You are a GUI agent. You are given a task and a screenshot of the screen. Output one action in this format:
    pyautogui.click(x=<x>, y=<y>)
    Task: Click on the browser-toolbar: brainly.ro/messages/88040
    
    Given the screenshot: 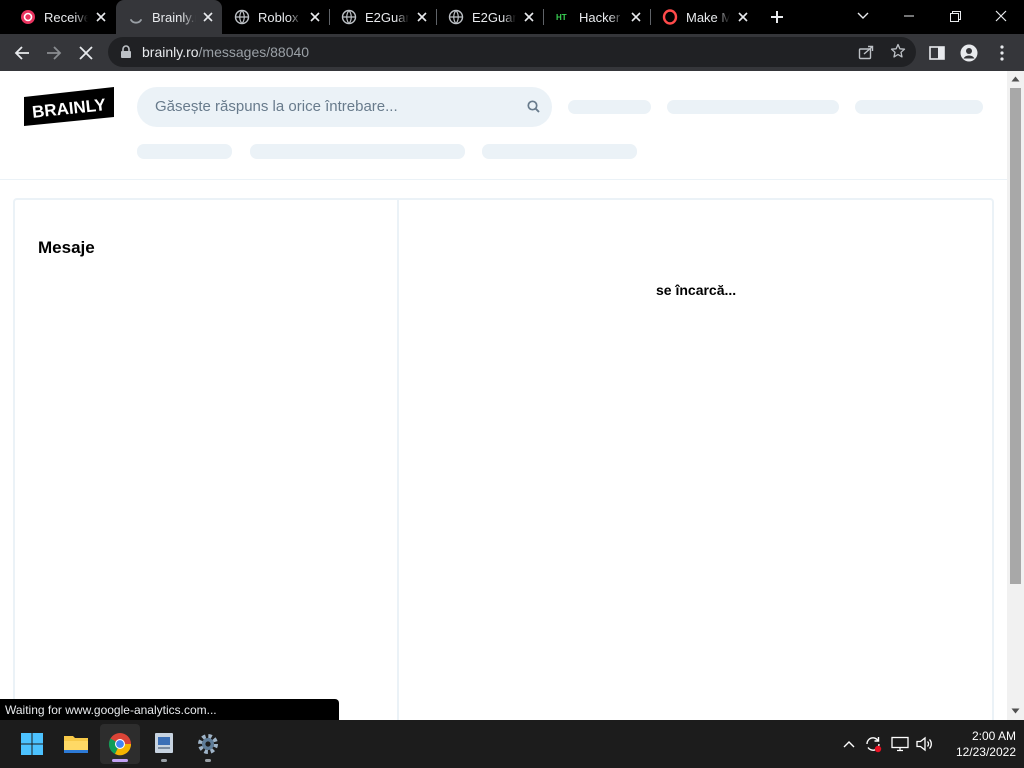 What is the action you would take?
    pyautogui.click(x=512, y=52)
    